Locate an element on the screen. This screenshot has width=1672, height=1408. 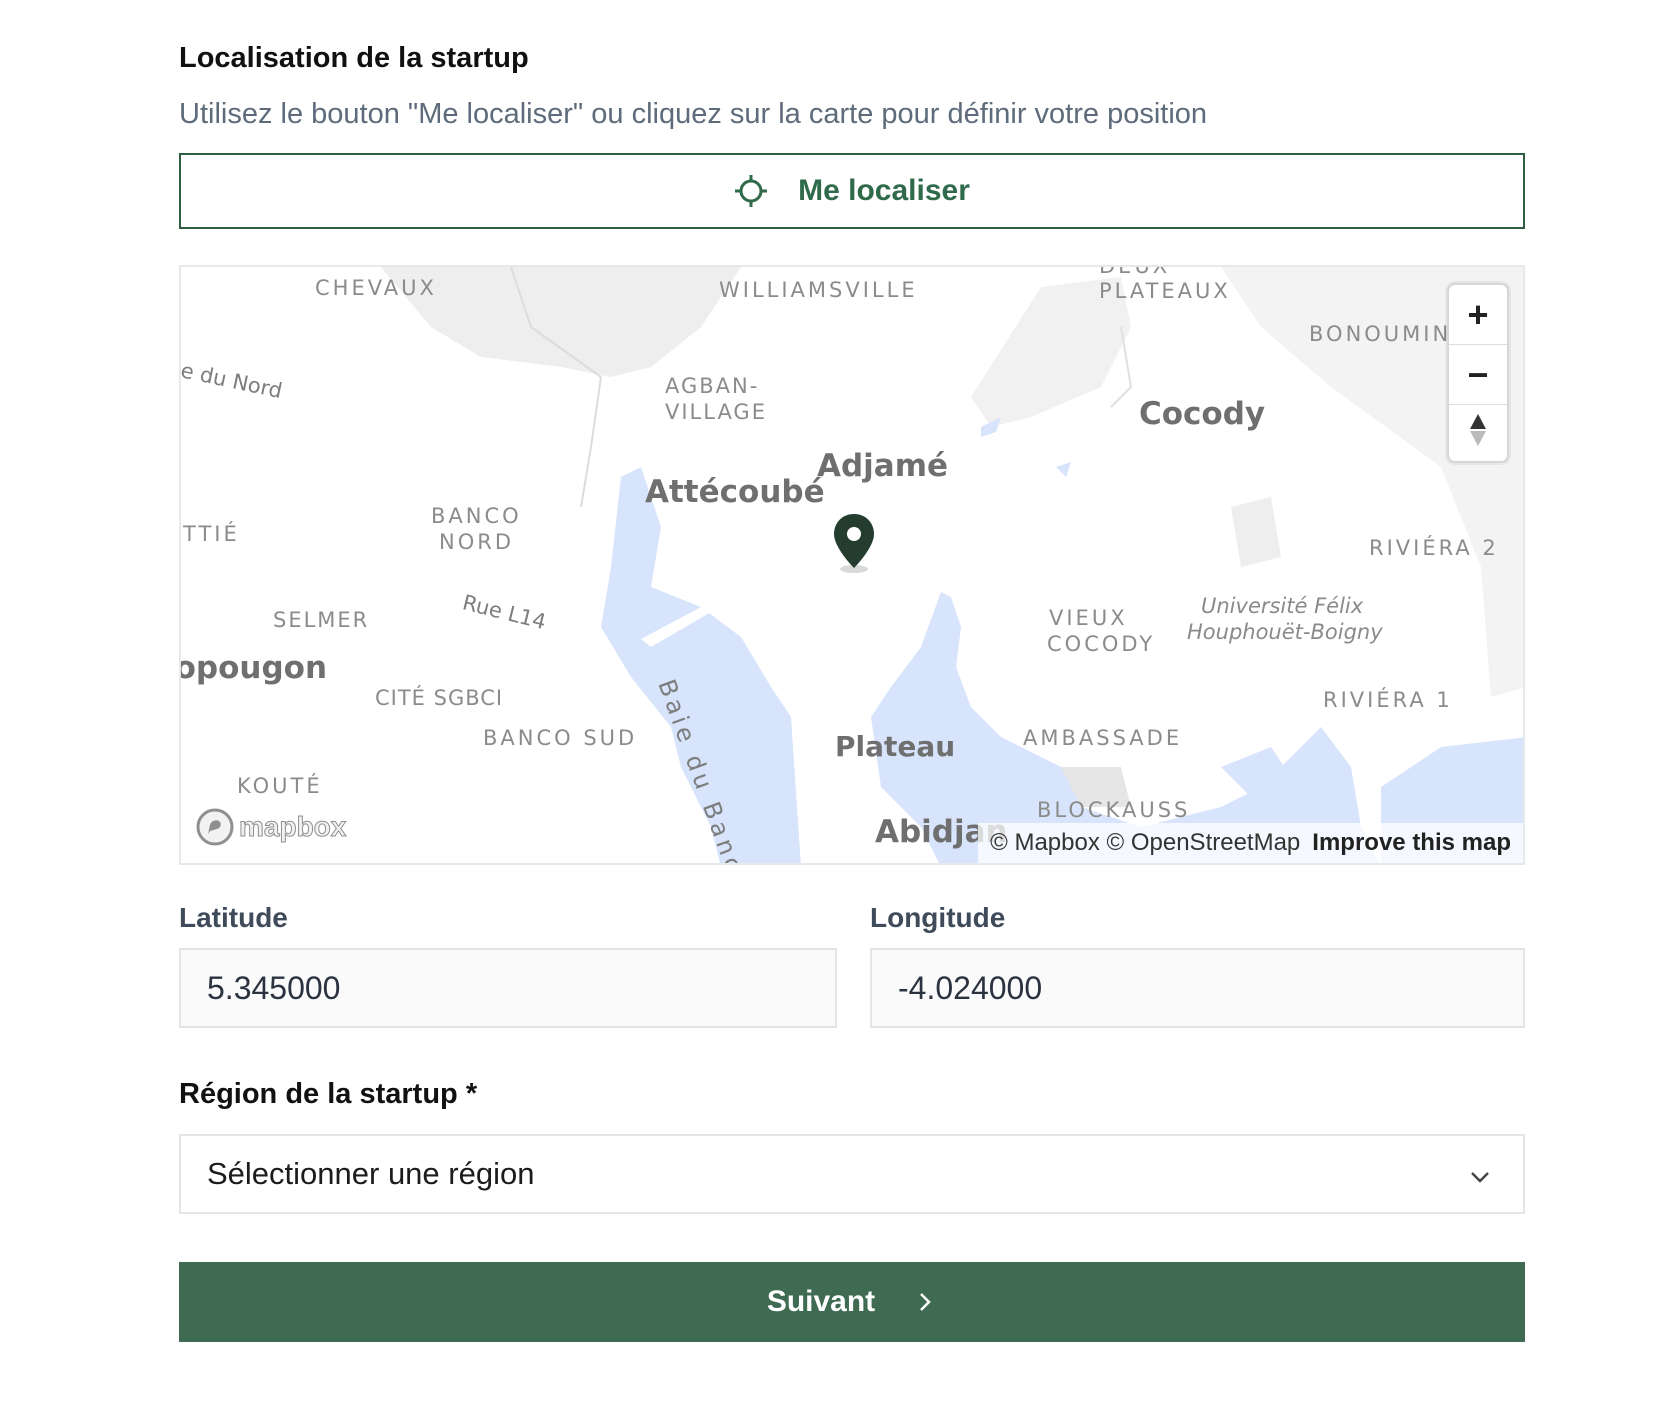
map-label-blockauss: BLOCKAUSS is located at coordinates (1114, 810).